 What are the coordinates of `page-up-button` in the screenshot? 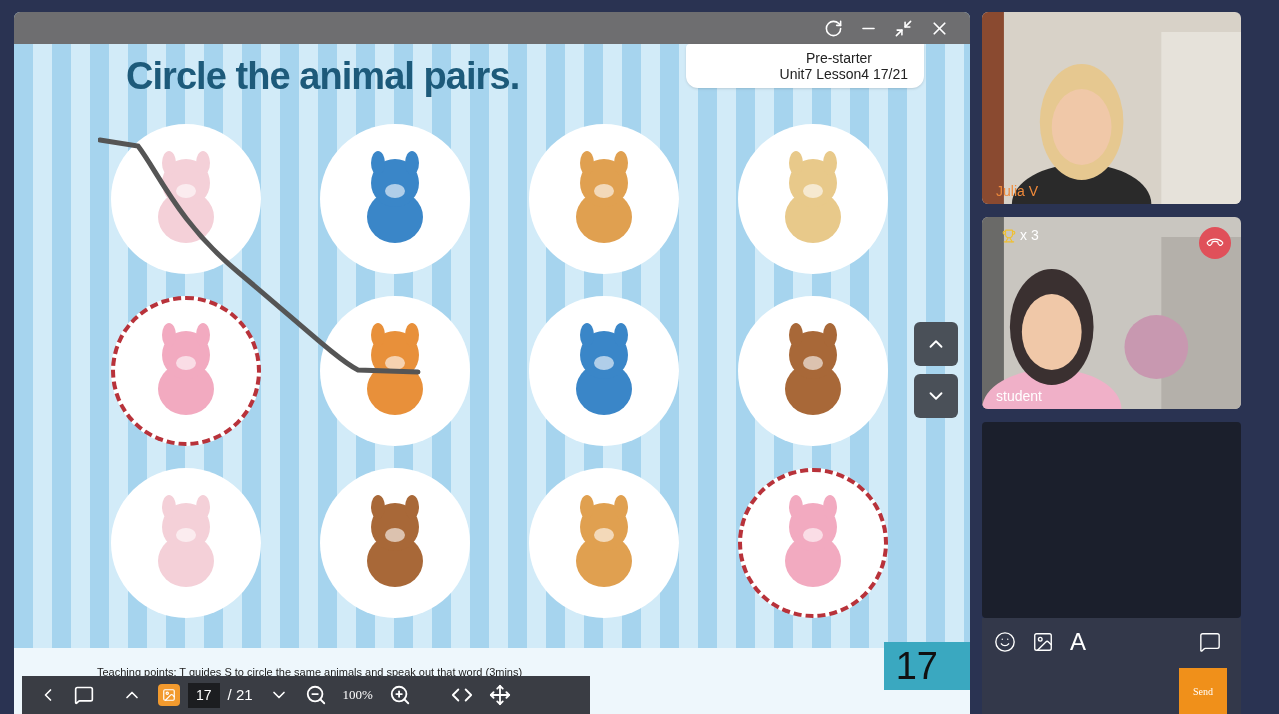 It's located at (936, 344).